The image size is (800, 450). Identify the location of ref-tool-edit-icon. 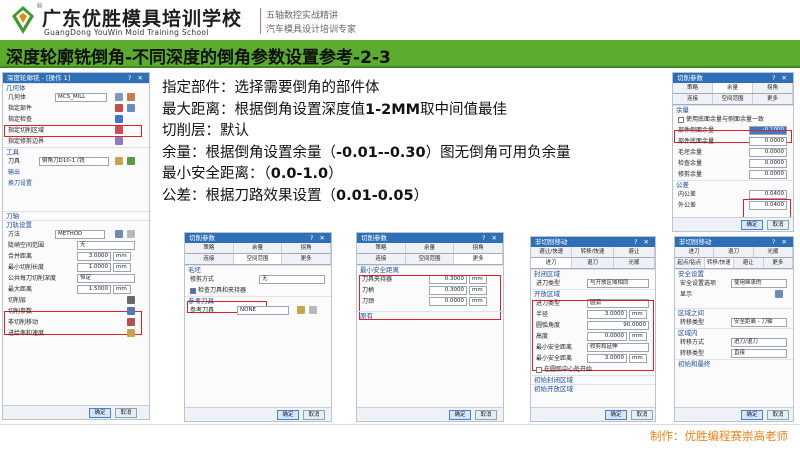
(301, 310).